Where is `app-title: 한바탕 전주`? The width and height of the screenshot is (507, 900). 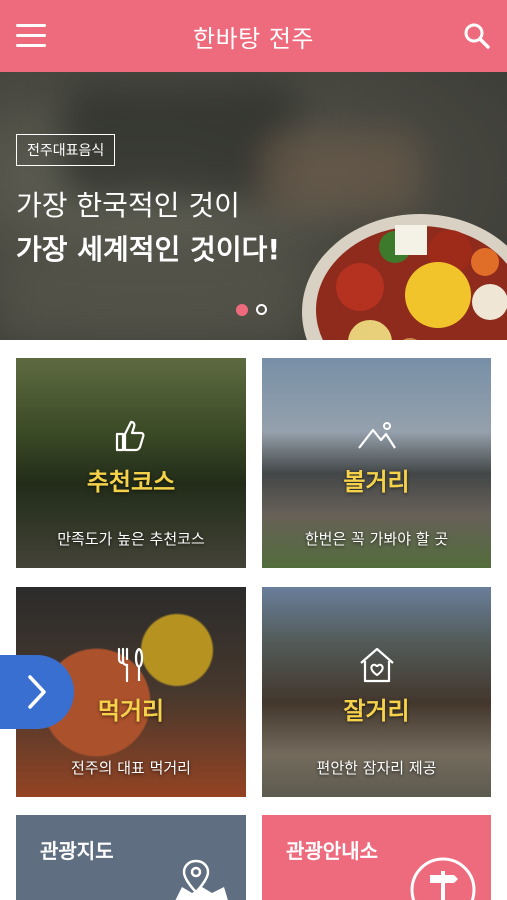 app-title: 한바탕 전주 is located at coordinates (253, 38).